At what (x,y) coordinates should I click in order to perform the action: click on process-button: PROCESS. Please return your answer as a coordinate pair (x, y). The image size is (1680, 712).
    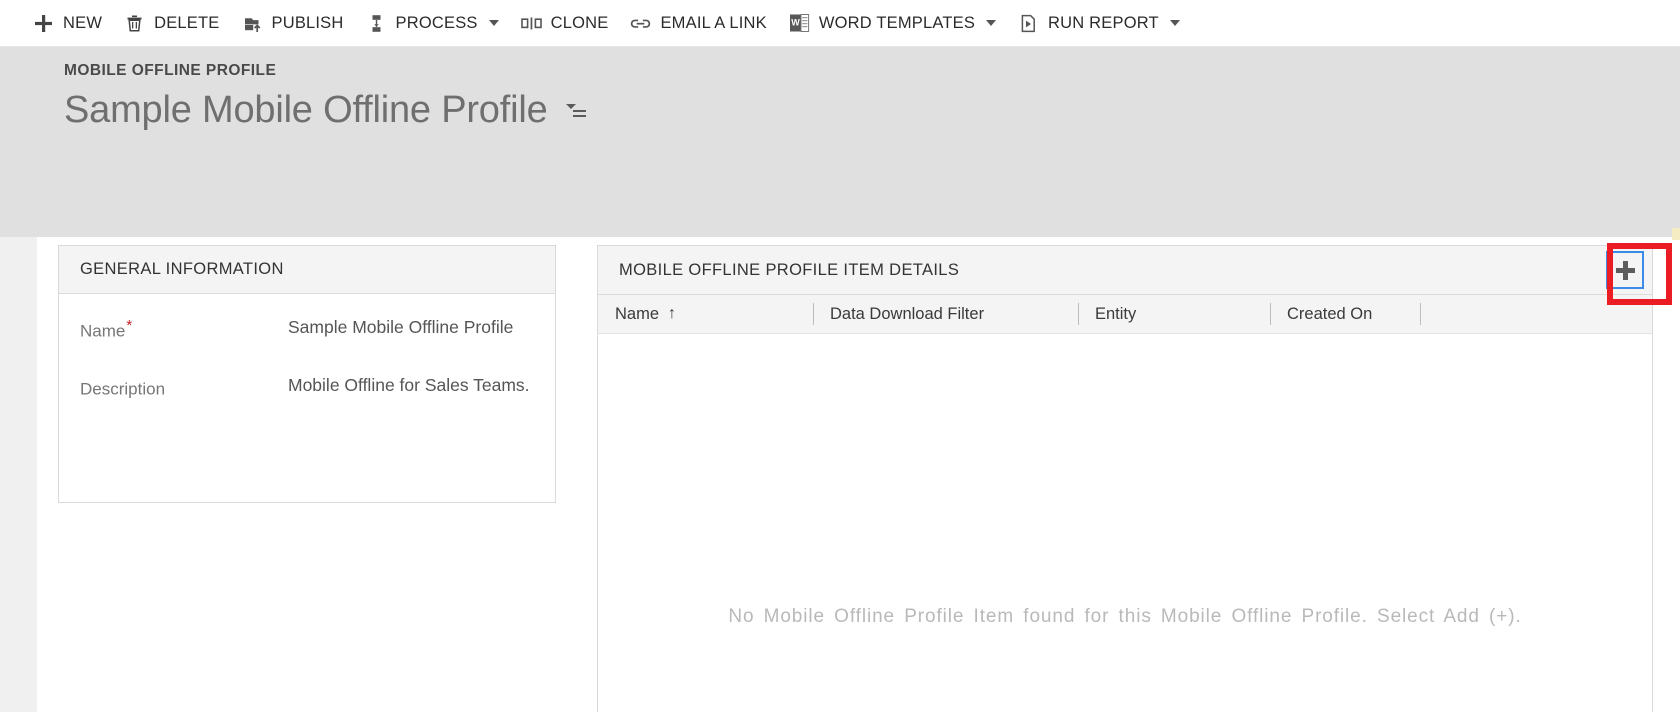
    Looking at the image, I should click on (432, 23).